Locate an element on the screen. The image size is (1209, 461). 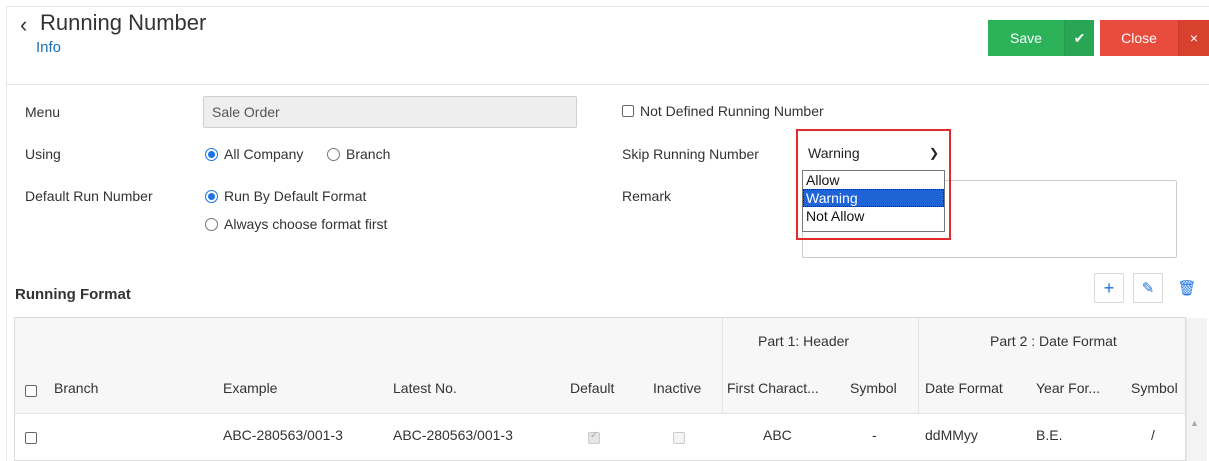
back-chevron-icon: ‹ is located at coordinates (23, 25).